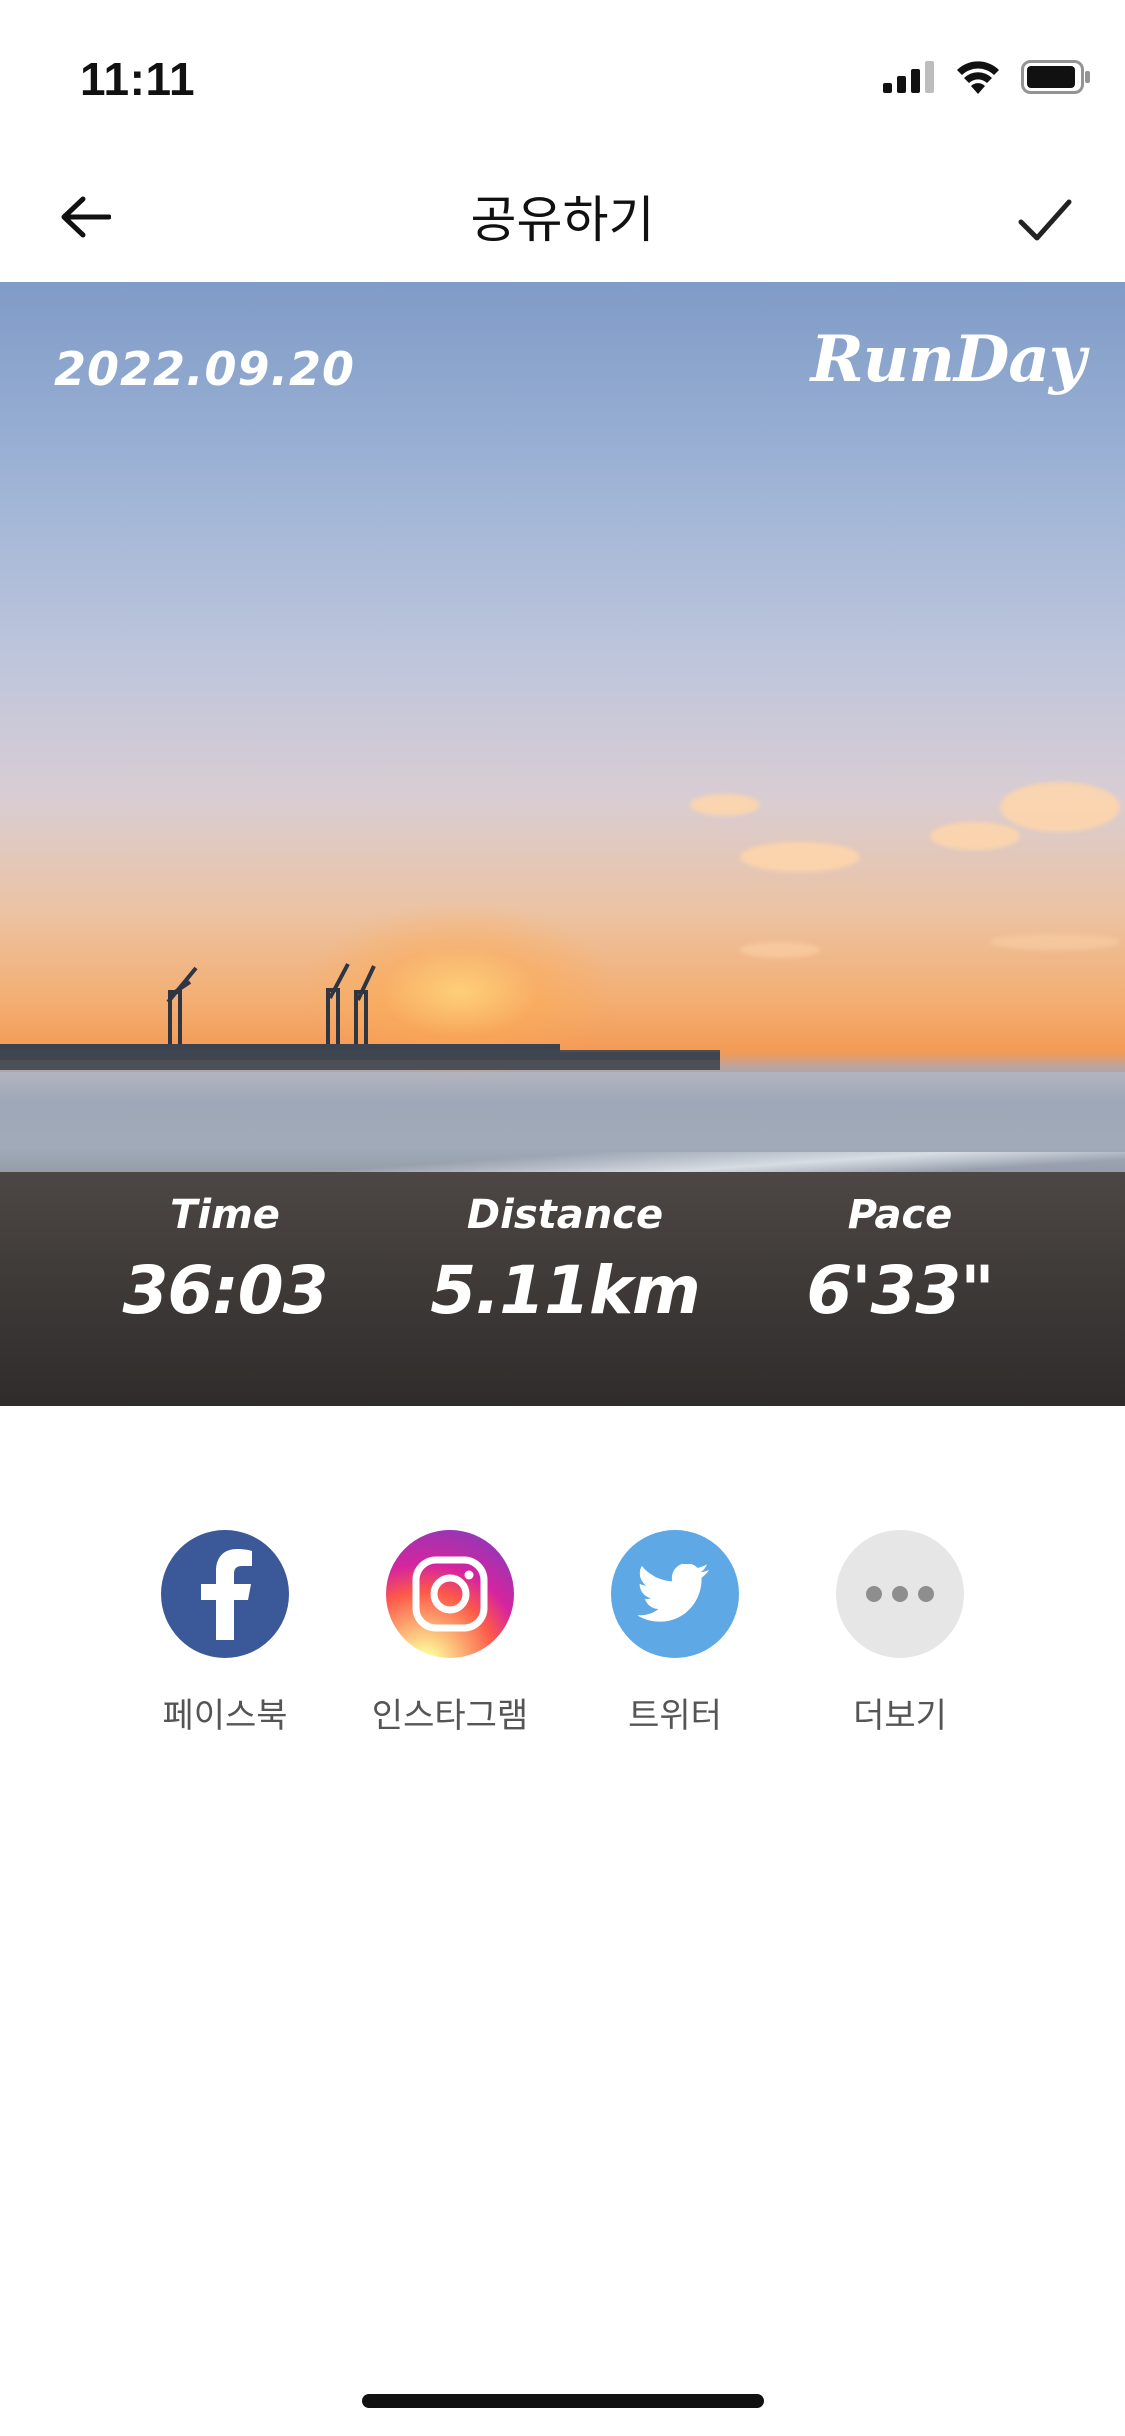 Image resolution: width=1125 pixels, height=2436 pixels. I want to click on checkmark-icon, so click(1045, 220).